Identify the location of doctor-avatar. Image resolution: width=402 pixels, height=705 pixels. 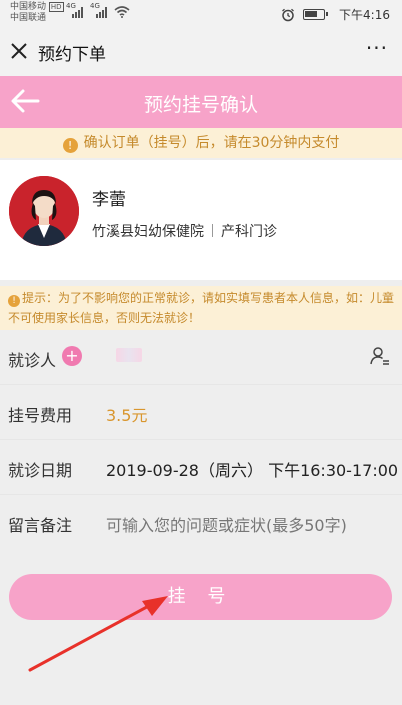
(44, 211).